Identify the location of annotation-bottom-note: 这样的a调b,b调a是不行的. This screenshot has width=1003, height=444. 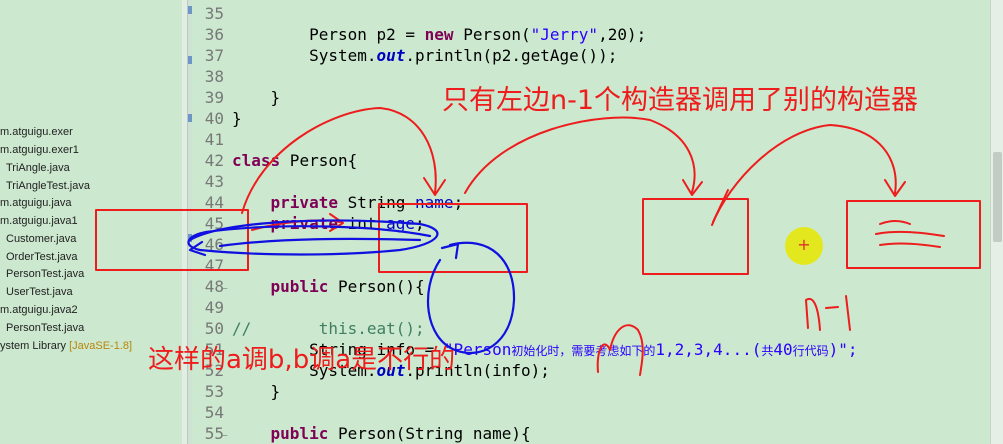
(302, 360).